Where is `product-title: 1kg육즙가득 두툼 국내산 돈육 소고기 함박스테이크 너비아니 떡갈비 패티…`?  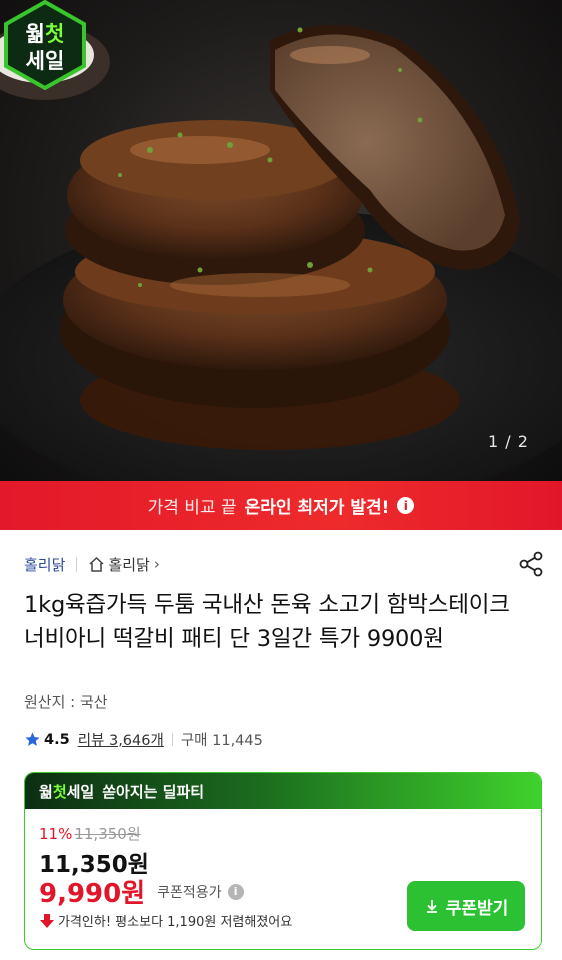 product-title: 1kg육즙가득 두툼 국내산 돈육 소고기 함박스테이크 너비아니 떡갈비 패티… is located at coordinates (267, 622).